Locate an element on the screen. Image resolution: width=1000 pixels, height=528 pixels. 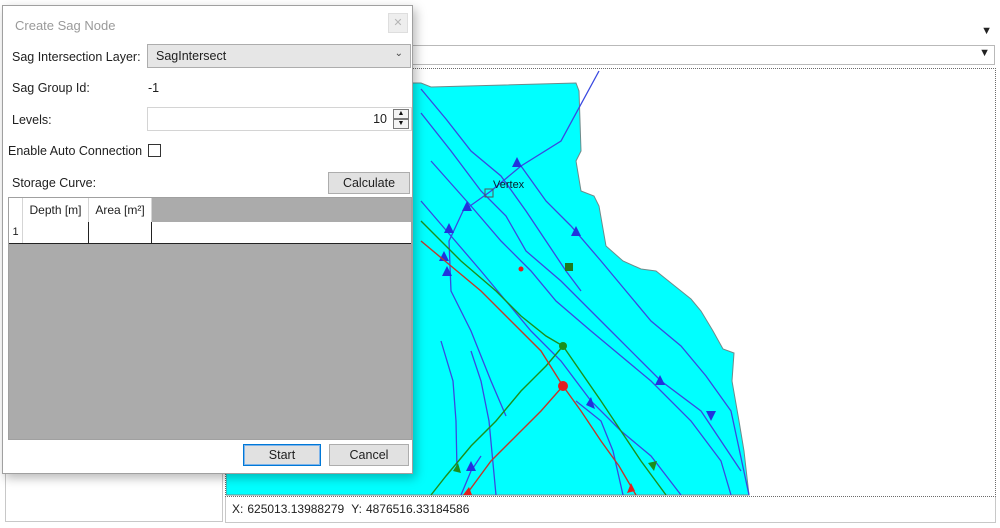
green-node is located at coordinates (563, 346).